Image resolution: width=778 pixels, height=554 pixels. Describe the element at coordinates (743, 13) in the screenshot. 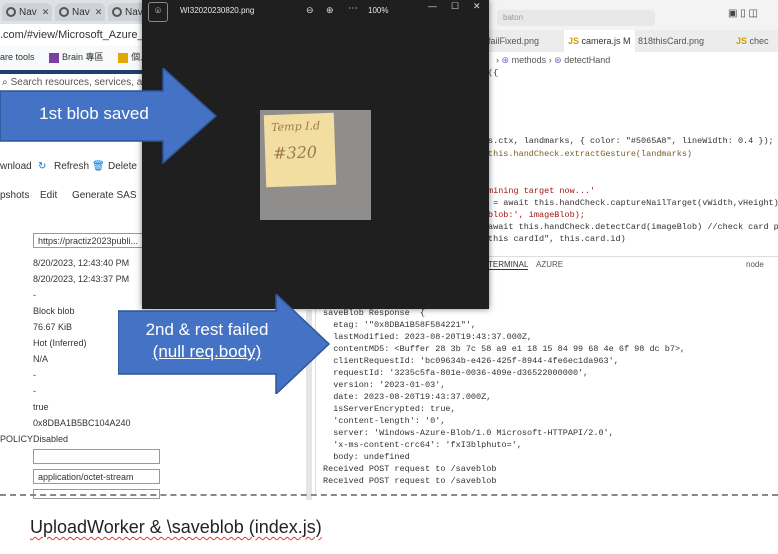

I see `layout-icons: ▣ ▯ ◫` at that location.